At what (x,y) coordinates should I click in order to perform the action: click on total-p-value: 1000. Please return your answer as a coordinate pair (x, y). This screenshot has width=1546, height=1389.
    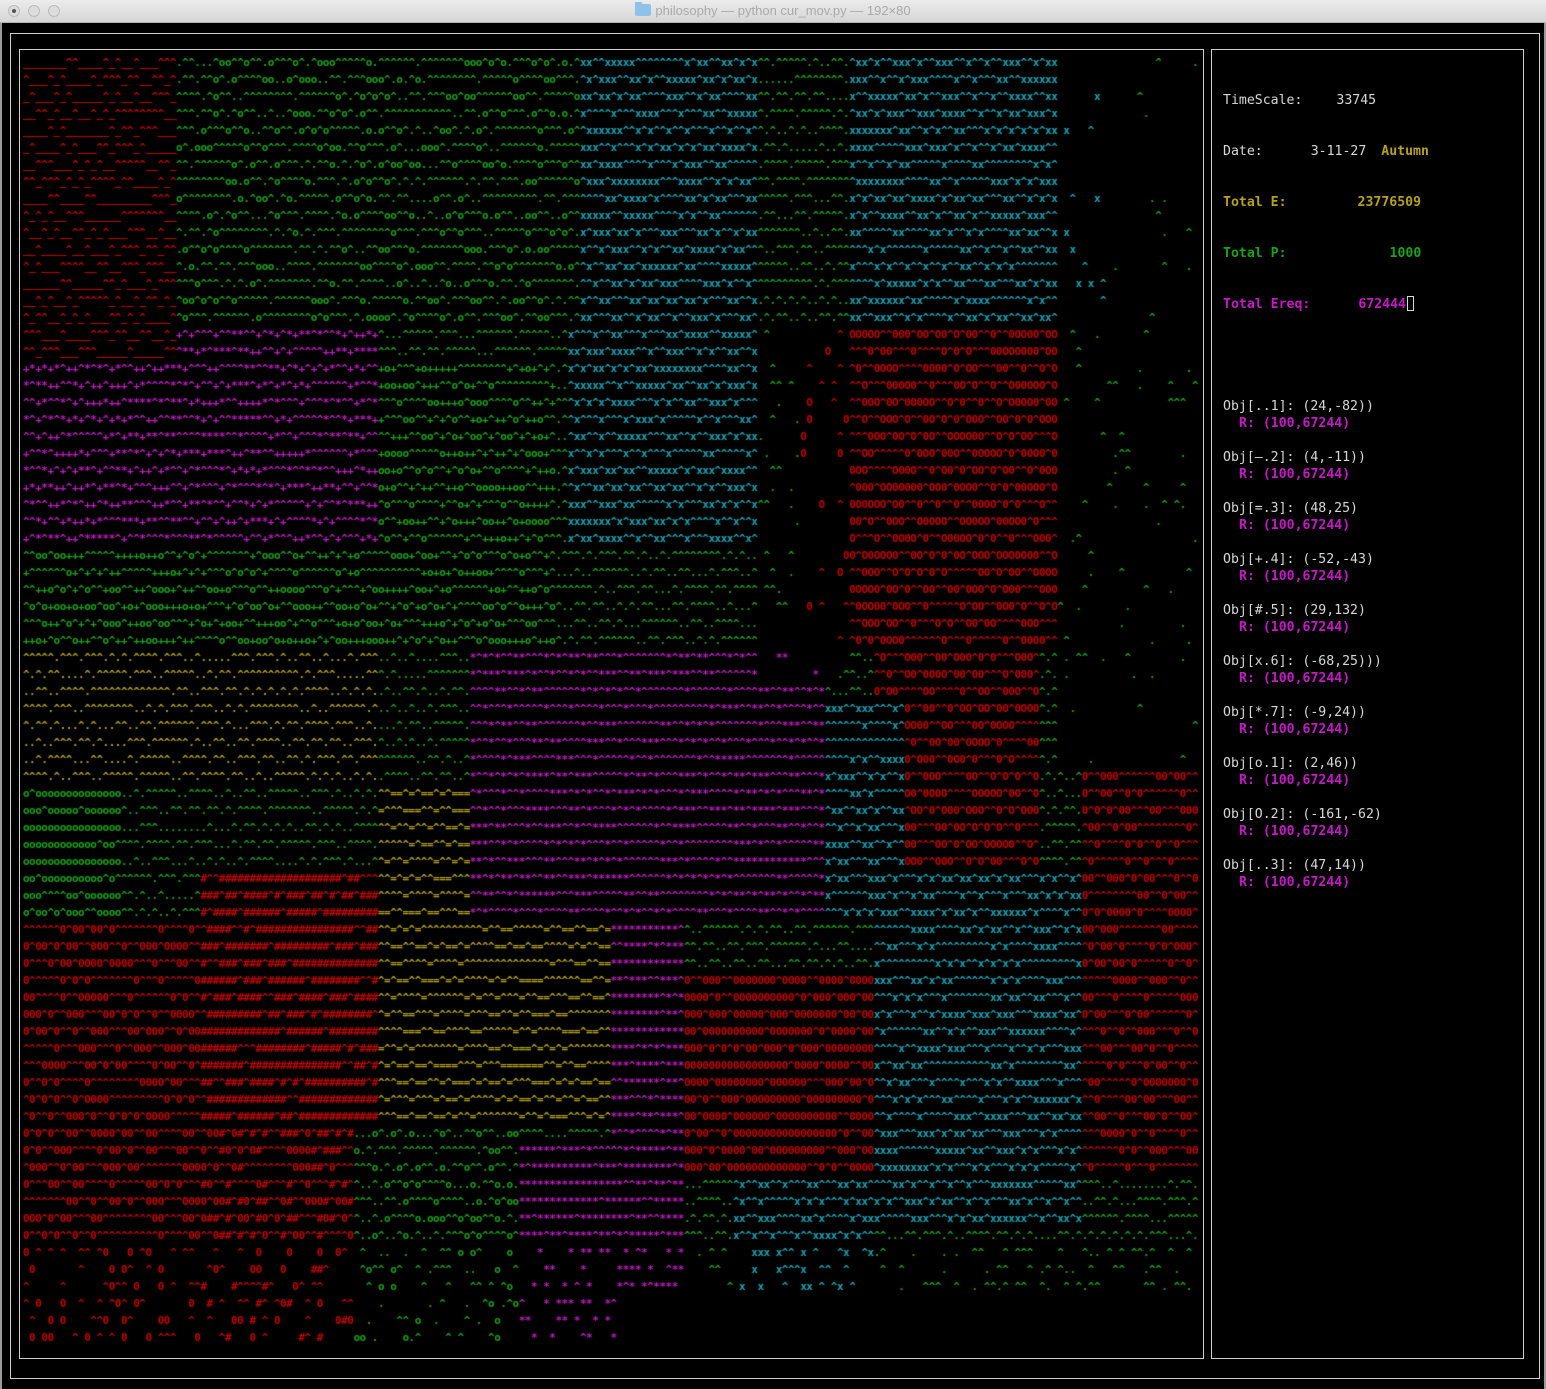
    Looking at the image, I should click on (1405, 253).